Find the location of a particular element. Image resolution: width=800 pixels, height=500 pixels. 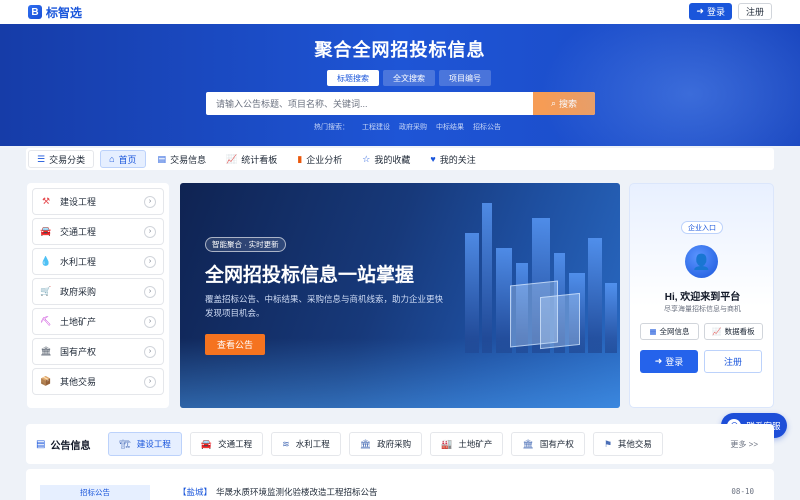

ann-tab-label: 土地矿产 is located at coordinates (475, 444).